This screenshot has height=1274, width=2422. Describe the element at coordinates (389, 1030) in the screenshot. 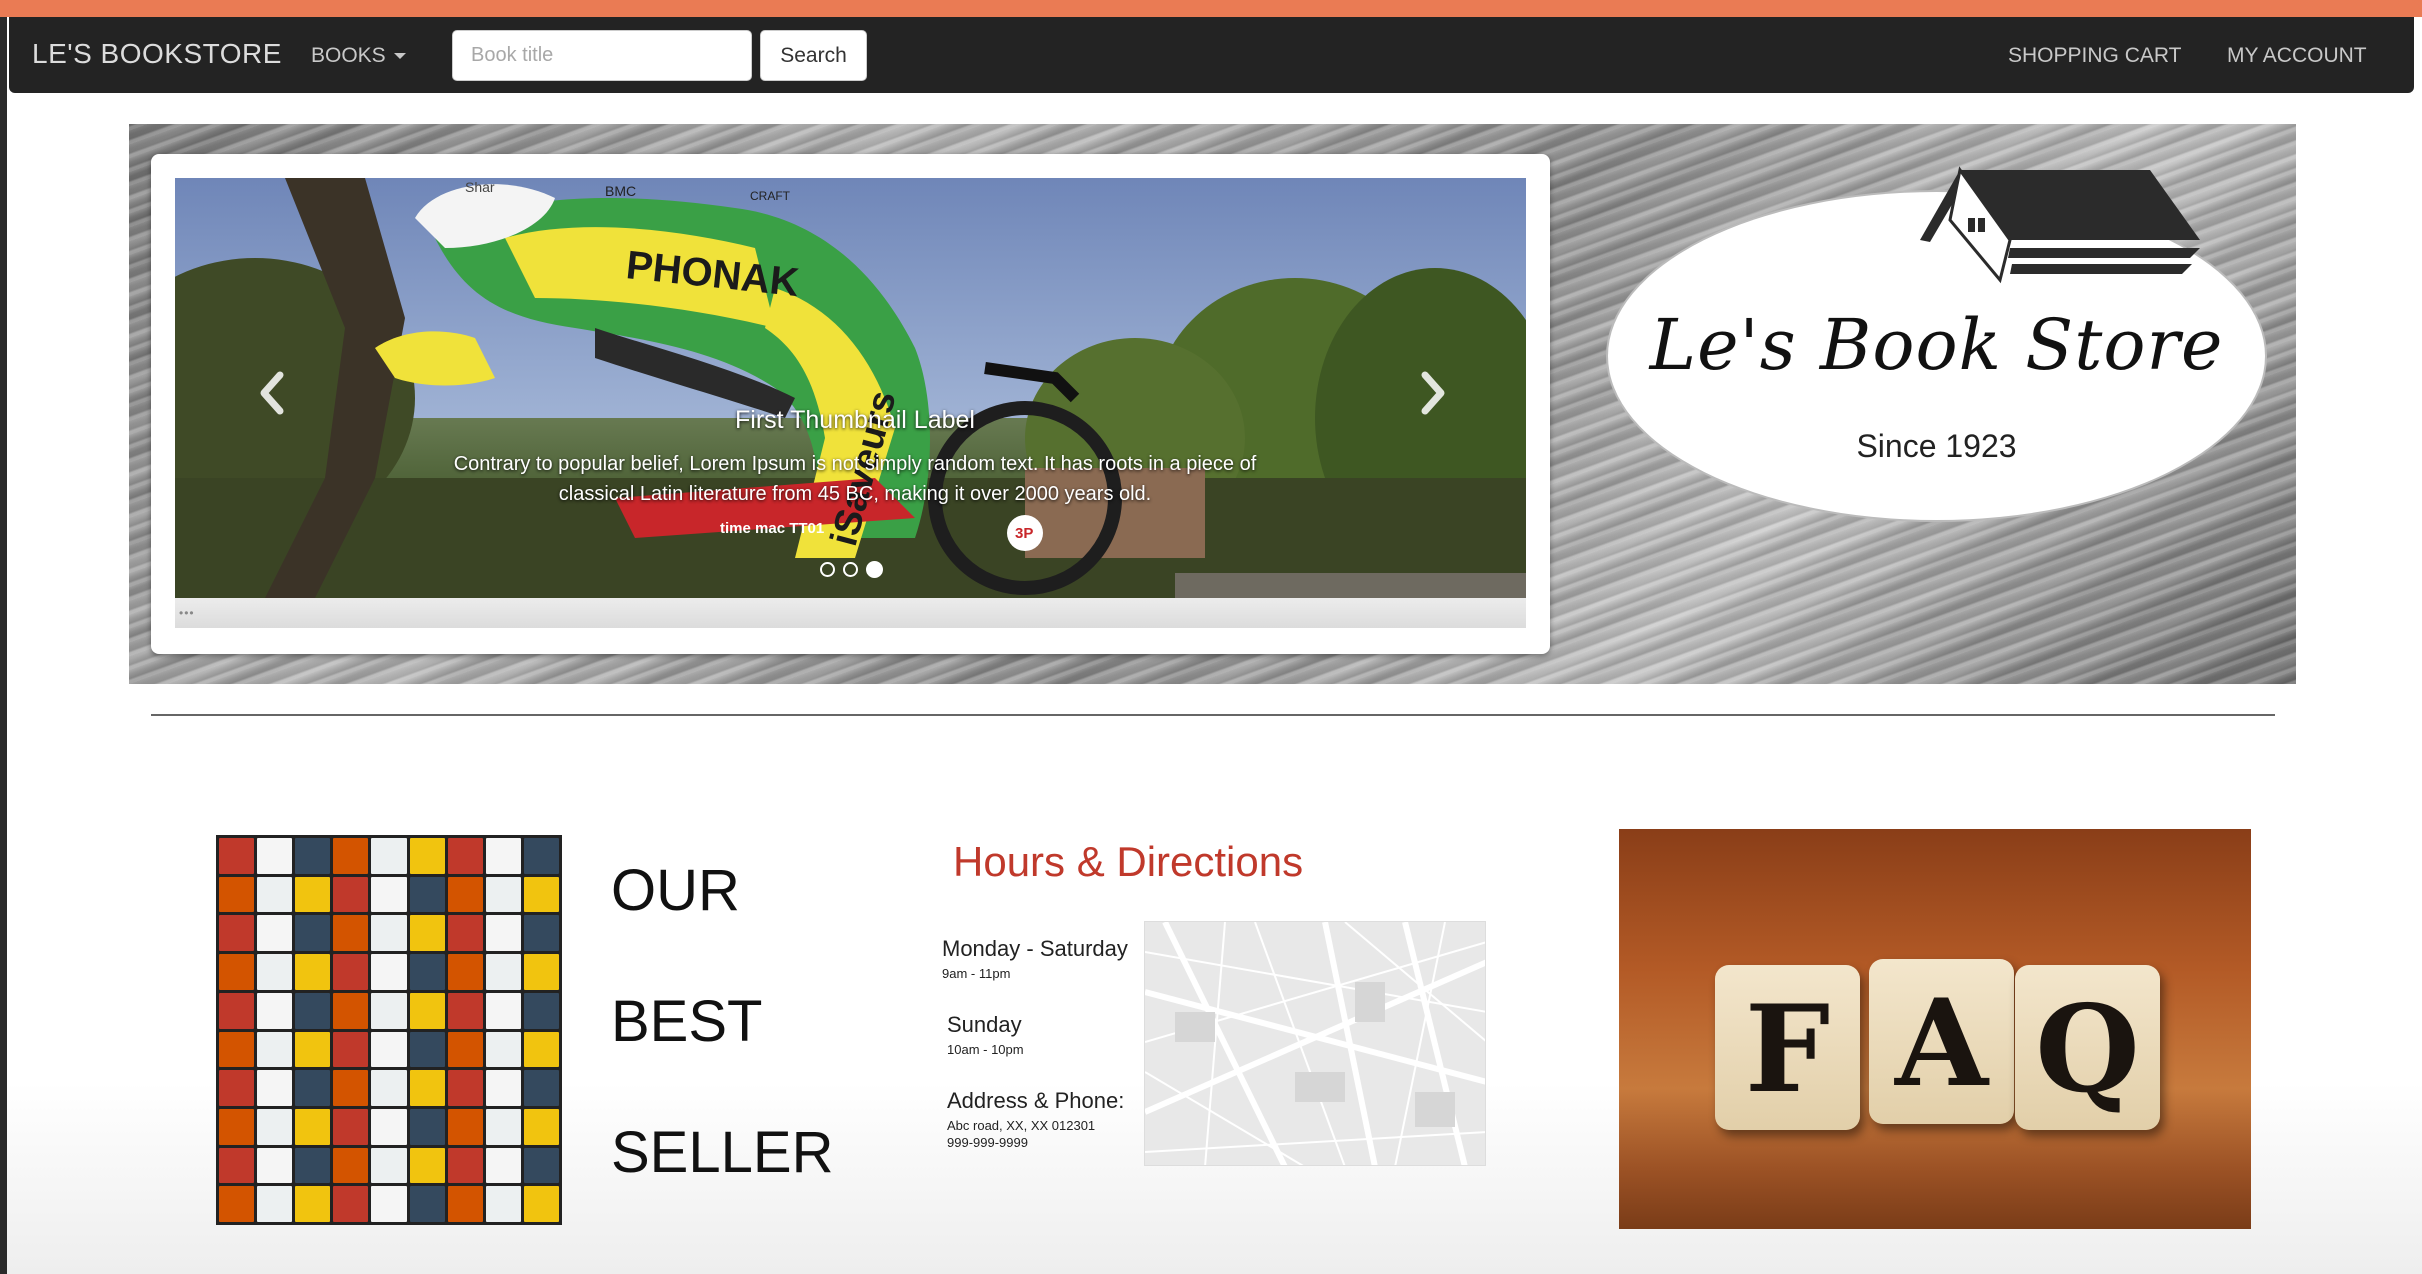

I see `bestseller-books-image` at that location.